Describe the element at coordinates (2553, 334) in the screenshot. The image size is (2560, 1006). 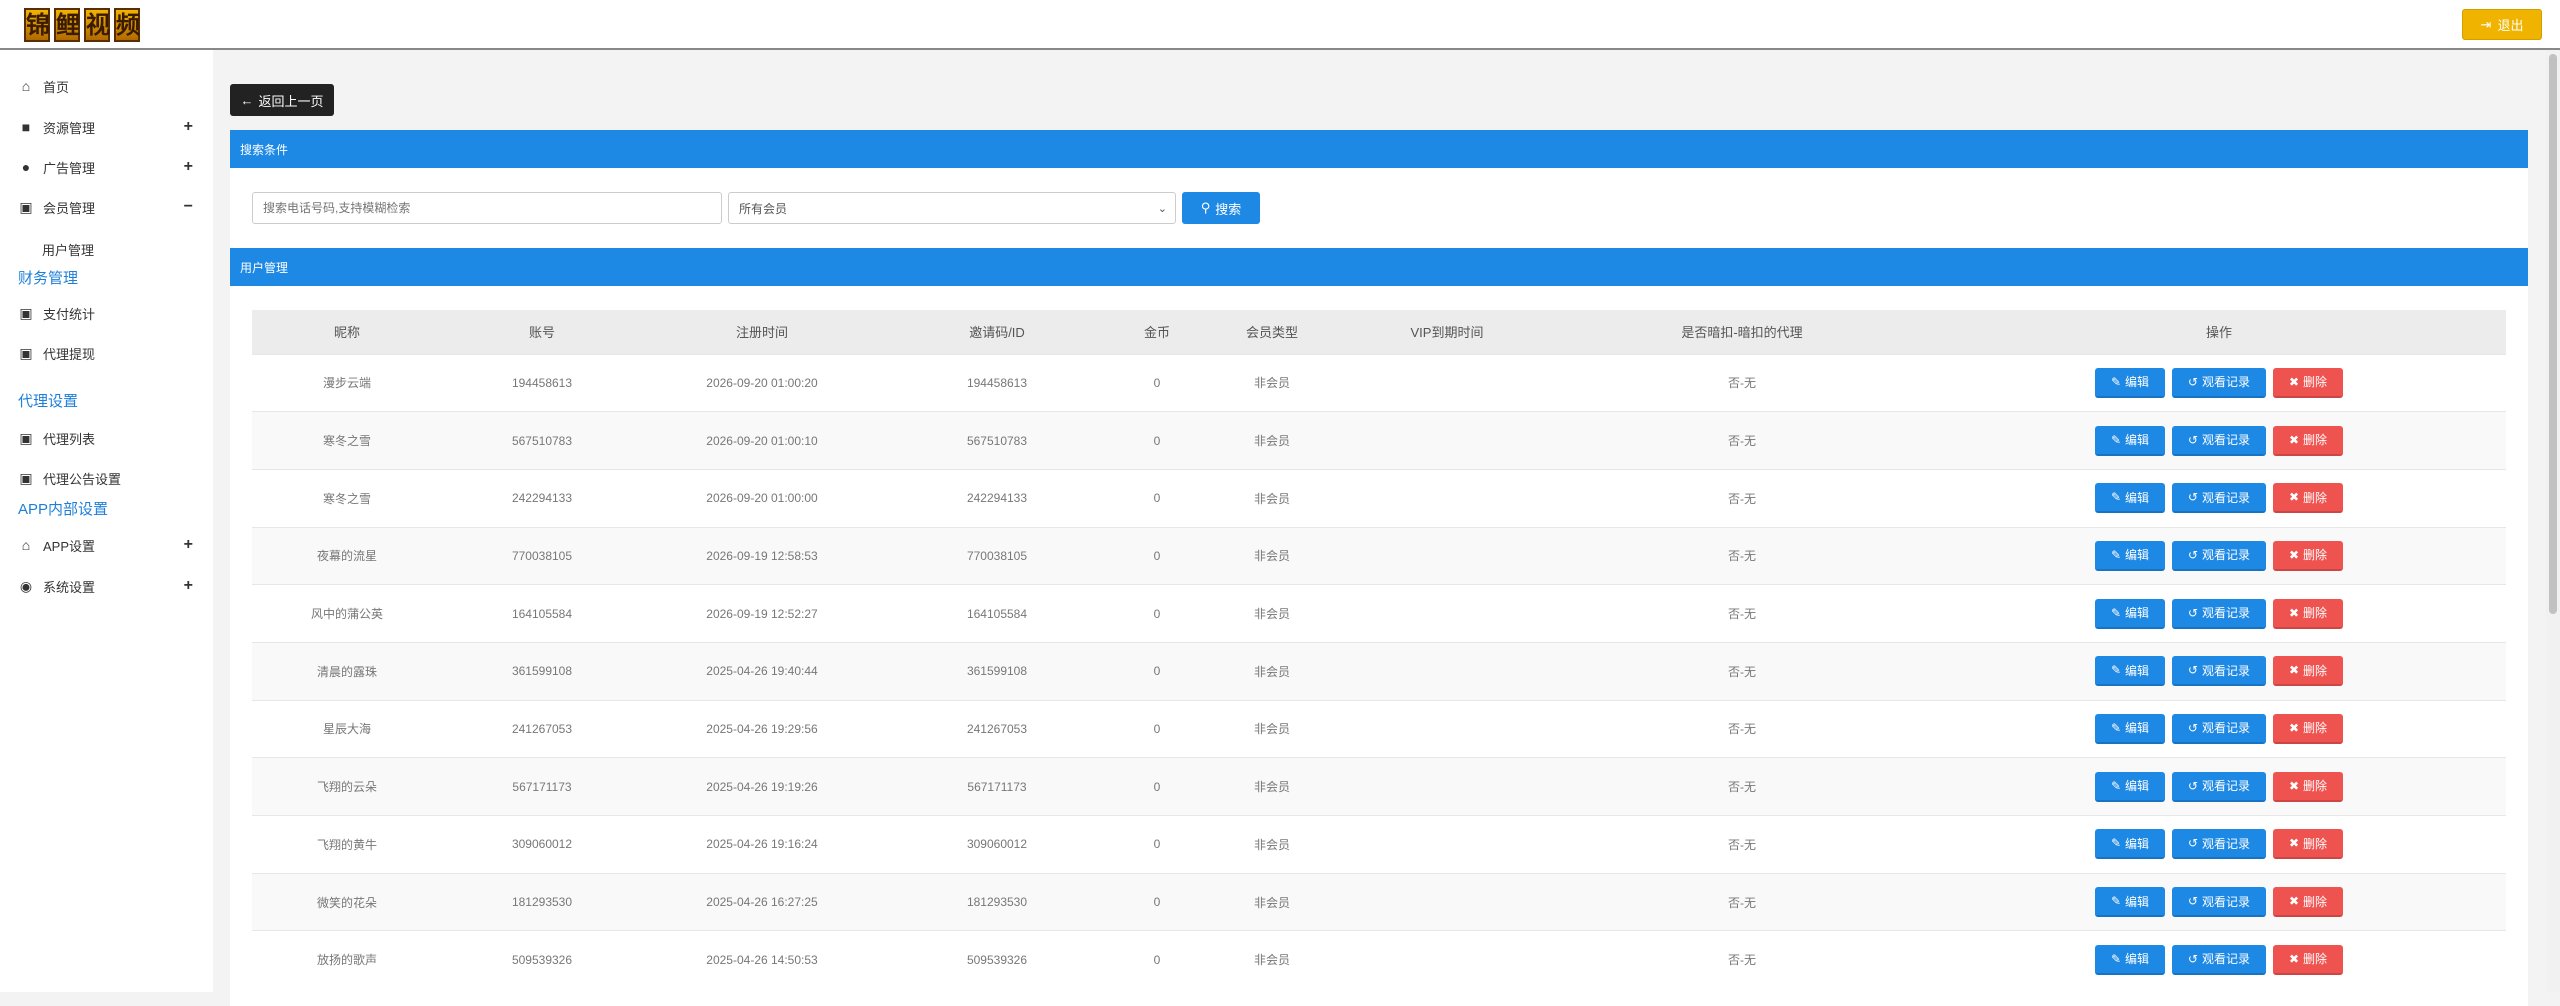
I see `scrollbar-thumb` at that location.